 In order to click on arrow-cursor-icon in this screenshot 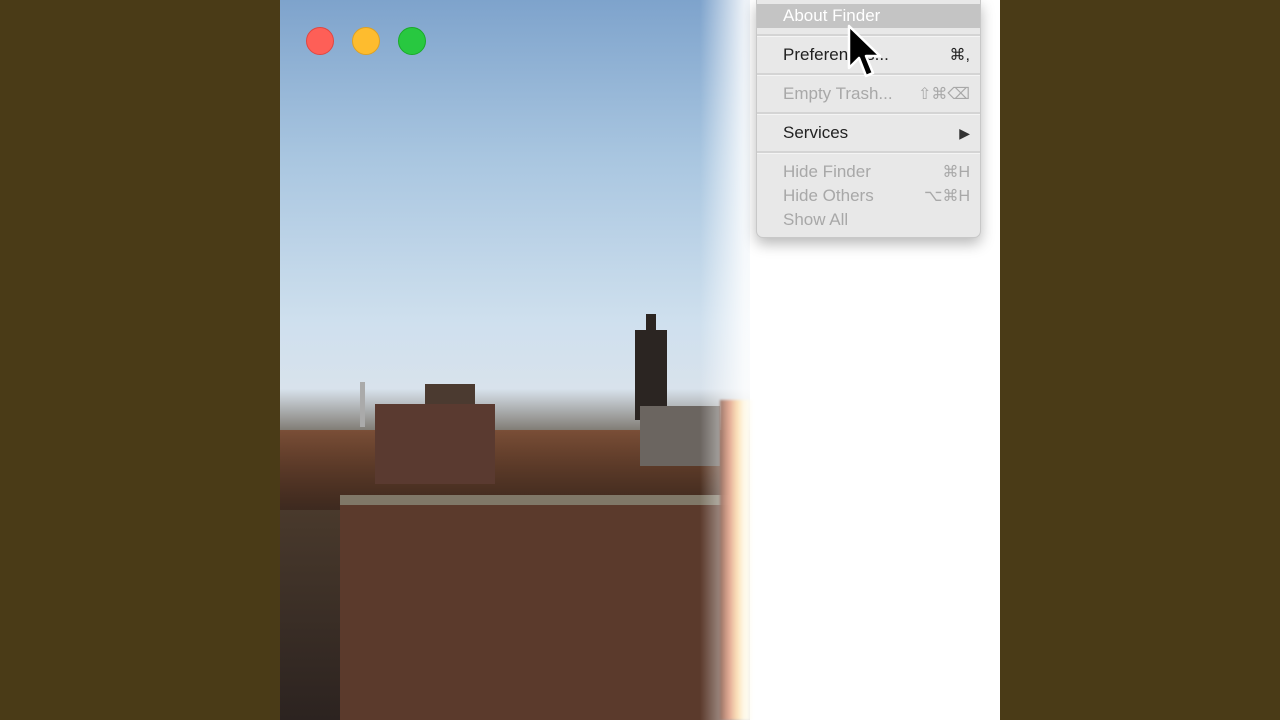, I will do `click(864, 51)`.